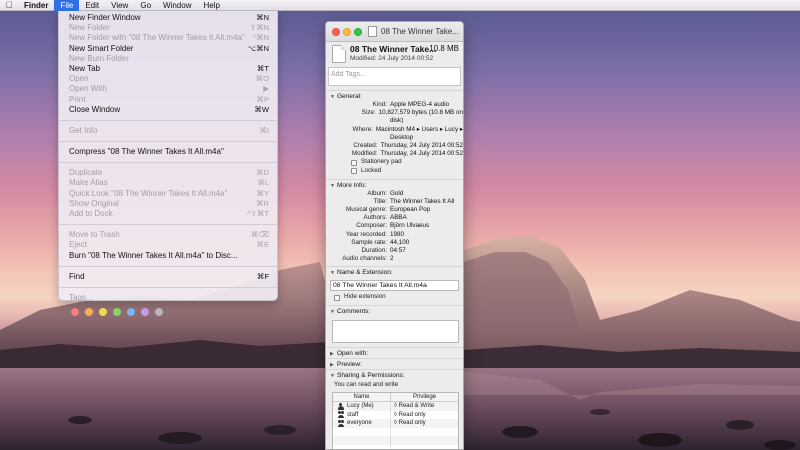  What do you see at coordinates (354, 162) in the screenshot?
I see `stationery-pad-checkbox` at bounding box center [354, 162].